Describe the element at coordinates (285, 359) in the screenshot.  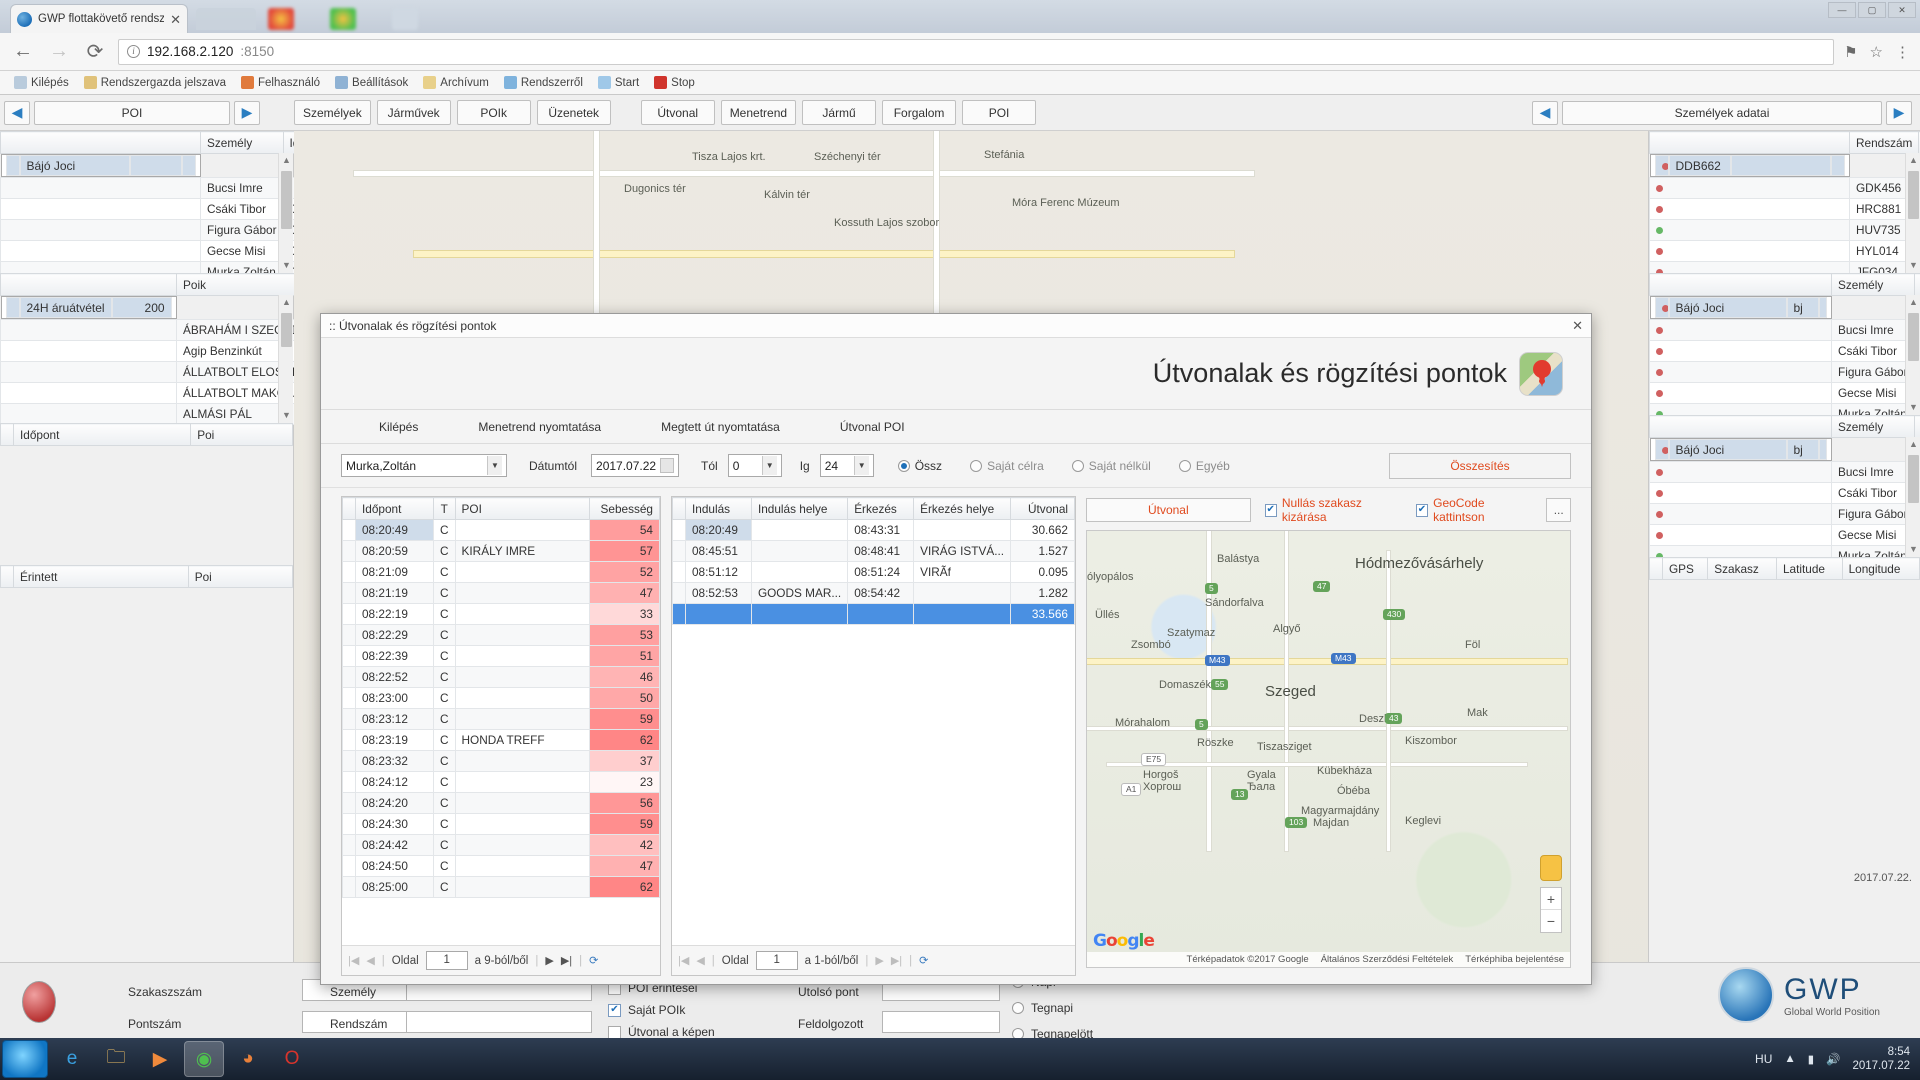
I see `pois-scrollbar: ▲ ▼` at that location.